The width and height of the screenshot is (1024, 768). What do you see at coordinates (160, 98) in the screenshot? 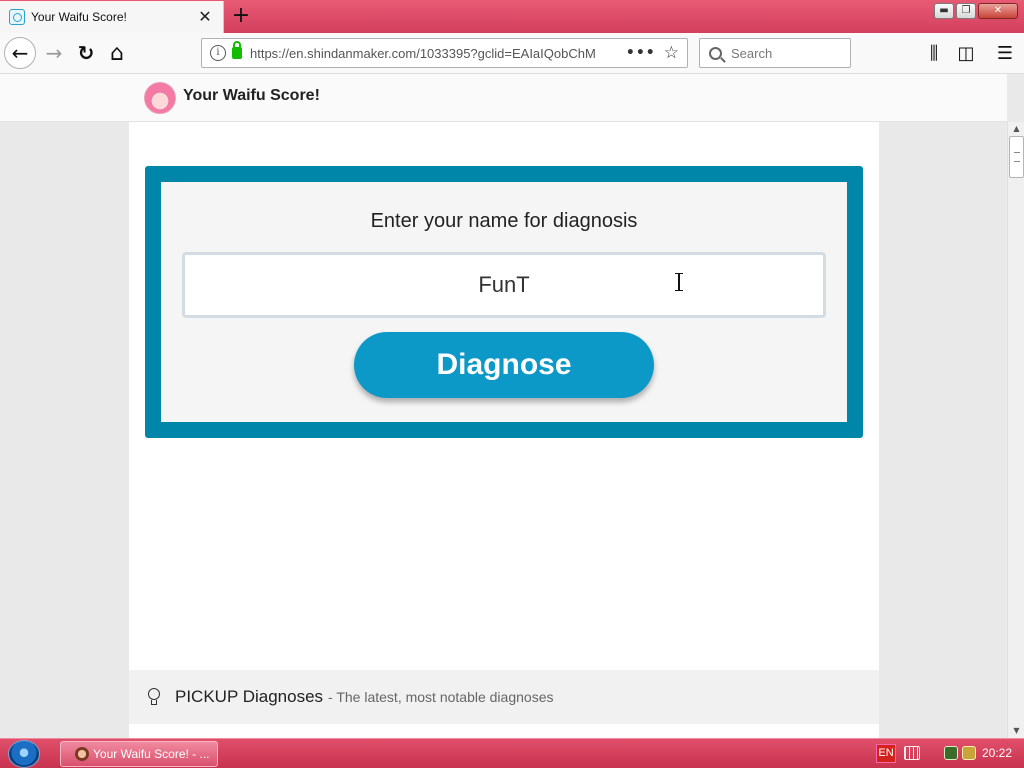
I see `site-avatar` at bounding box center [160, 98].